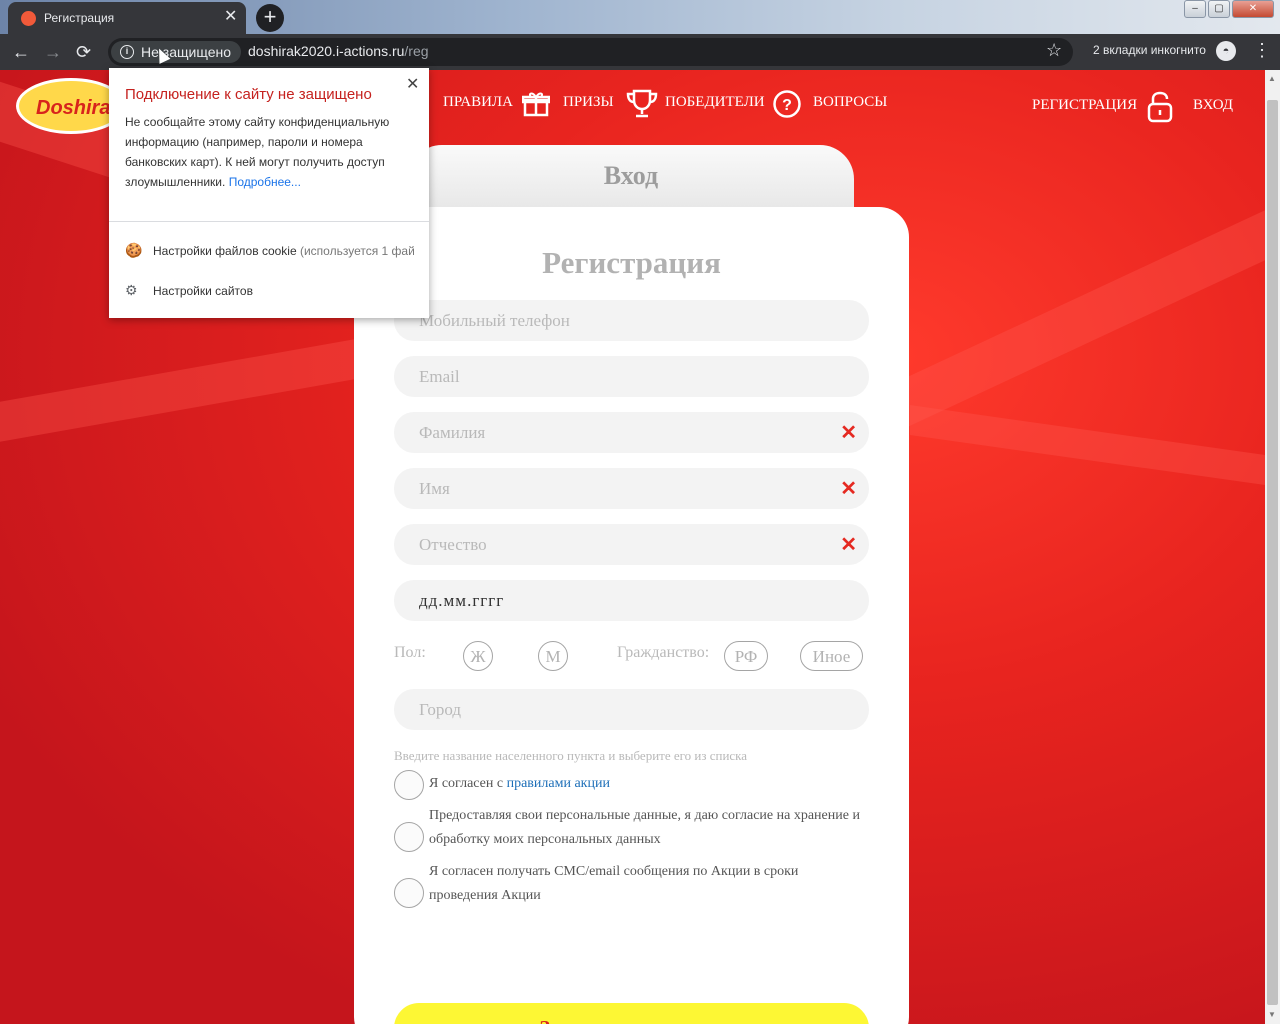  I want to click on page-scrollbar: ▲ ▼, so click(1272, 547).